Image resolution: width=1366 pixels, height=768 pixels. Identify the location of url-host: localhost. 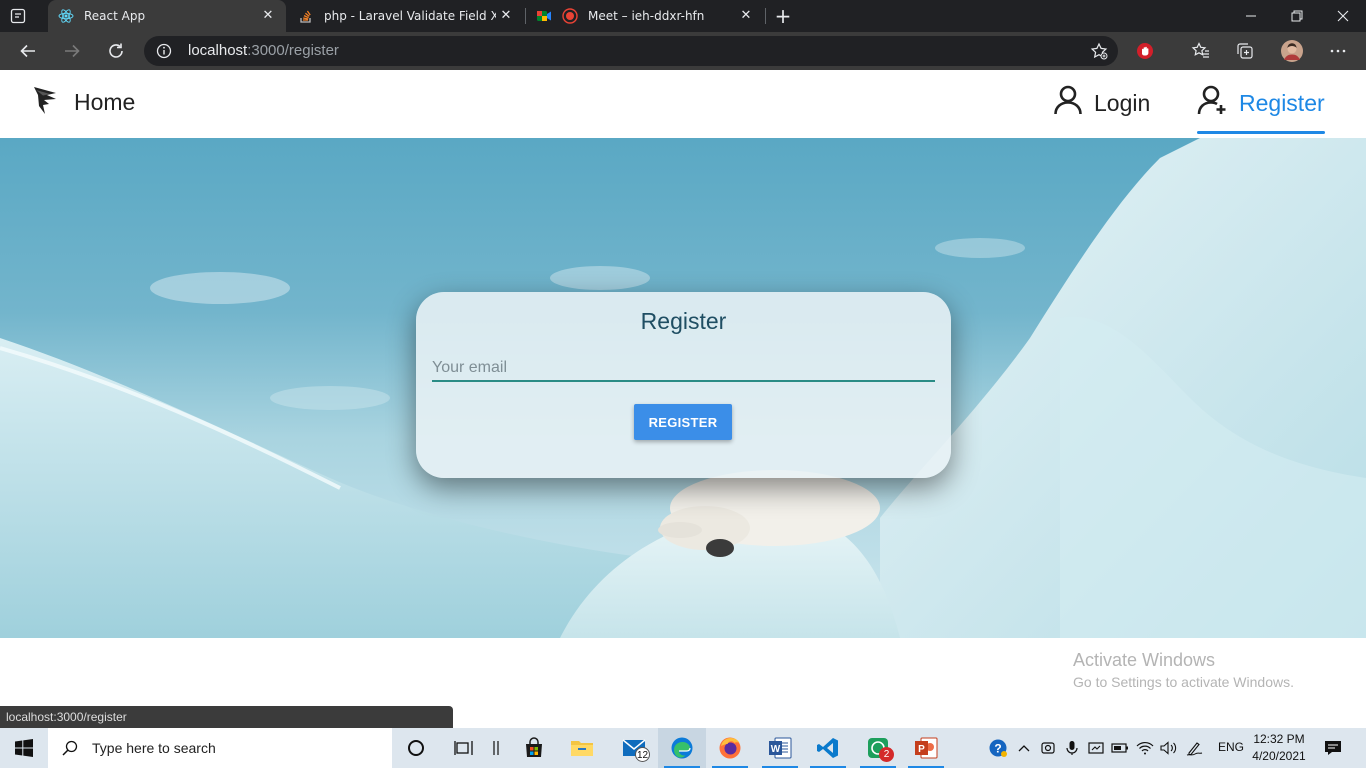
(218, 50).